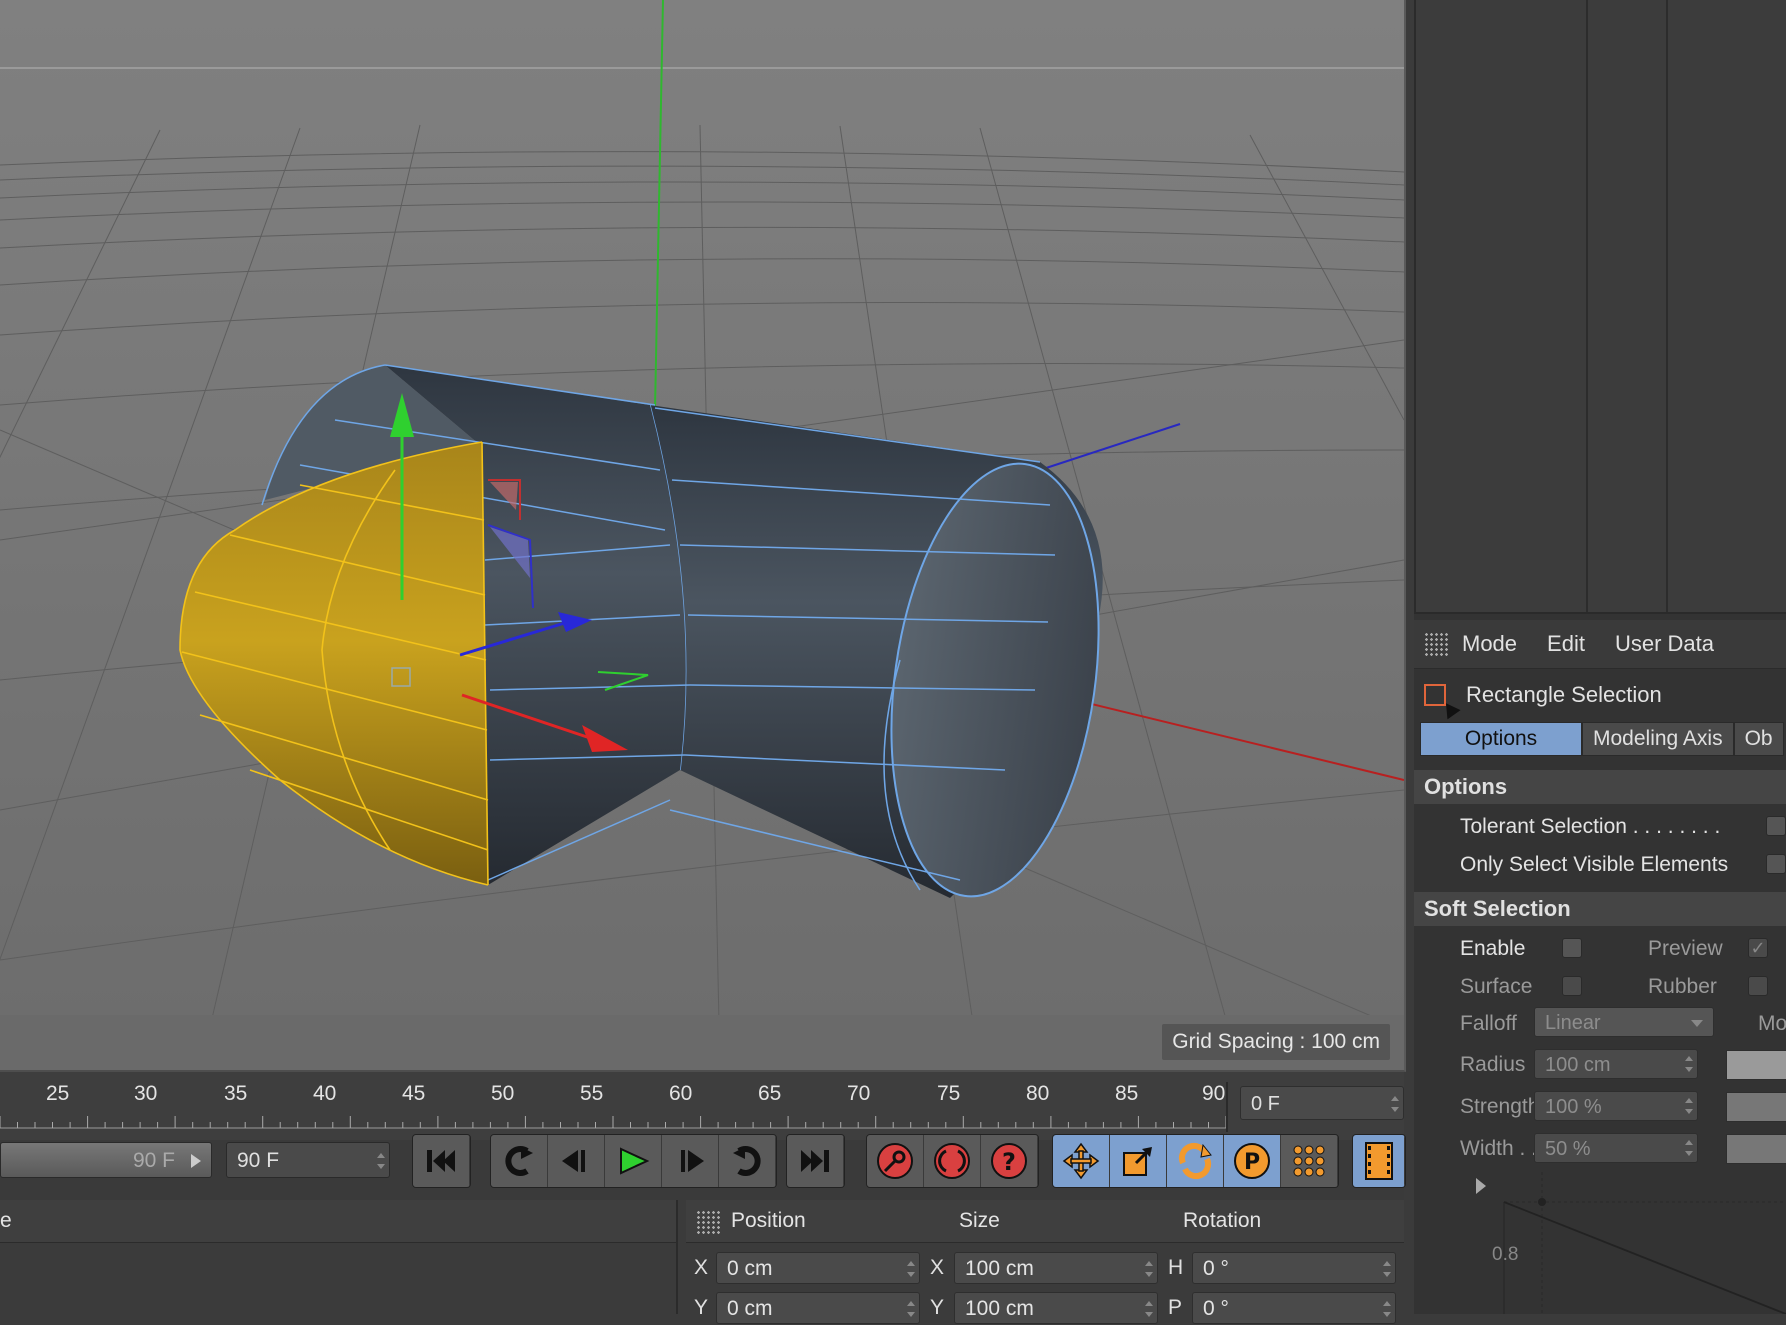 Image resolution: width=1786 pixels, height=1325 pixels. What do you see at coordinates (106, 1160) in the screenshot?
I see `end-frame-slider: 90 F` at bounding box center [106, 1160].